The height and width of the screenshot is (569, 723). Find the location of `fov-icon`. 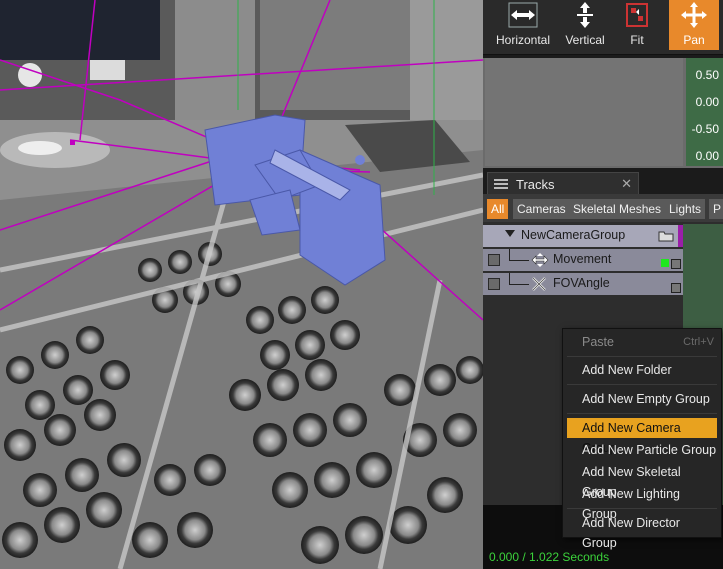

fov-icon is located at coordinates (539, 284).